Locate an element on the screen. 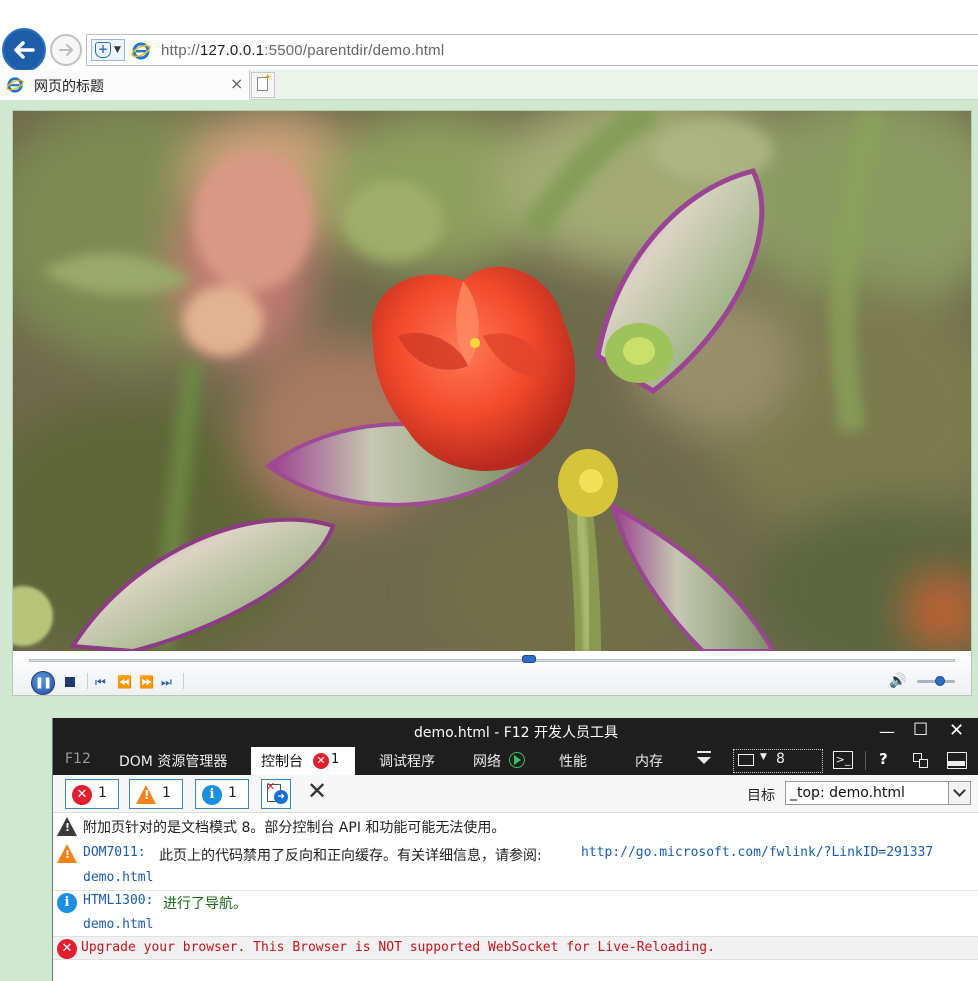 The height and width of the screenshot is (981, 978). sparkle-icon: ✦ is located at coordinates (268, 78).